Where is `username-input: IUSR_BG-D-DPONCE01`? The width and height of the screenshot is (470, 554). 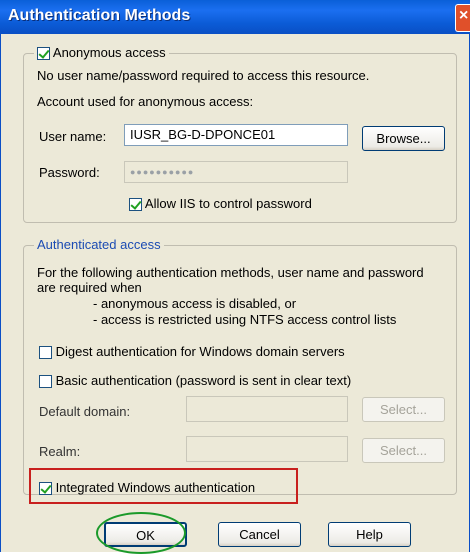
username-input: IUSR_BG-D-DPONCE01 is located at coordinates (236, 135).